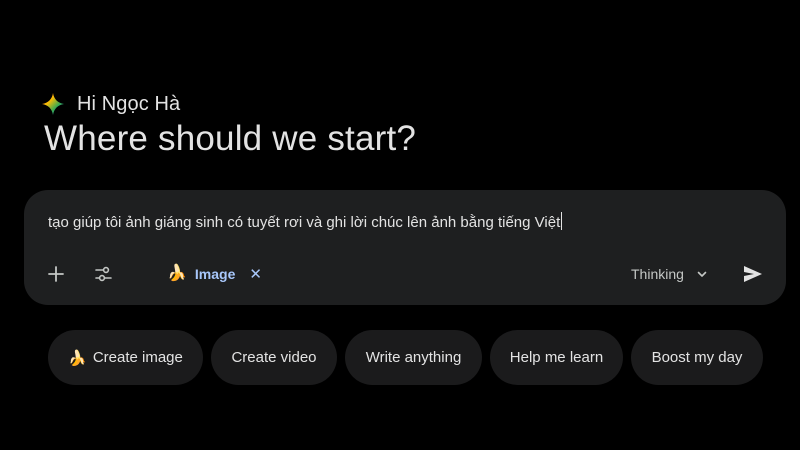 This screenshot has width=800, height=450. I want to click on suggestion-help-me-learn: Help me learn, so click(556, 357).